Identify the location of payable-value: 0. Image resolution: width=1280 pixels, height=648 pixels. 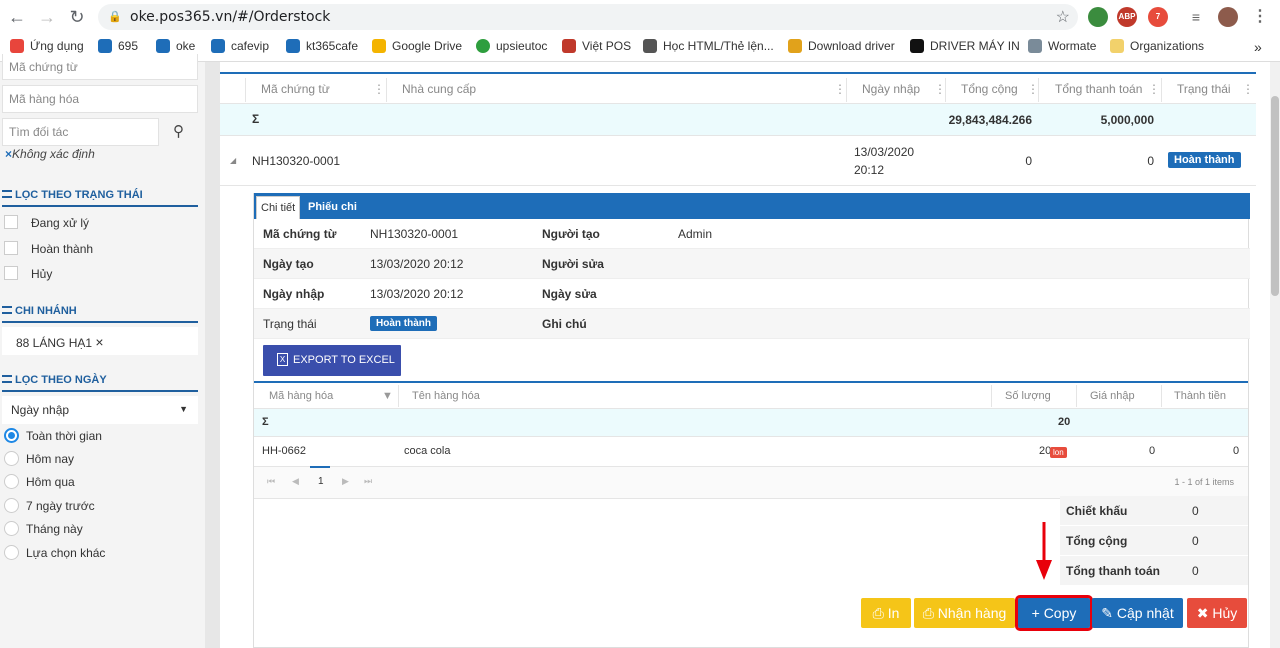
(1195, 571).